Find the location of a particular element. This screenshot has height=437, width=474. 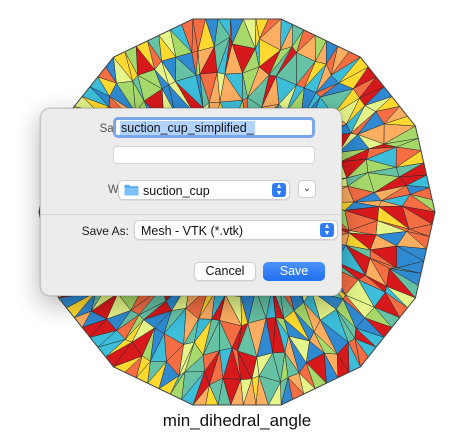

location-value: suction_cup is located at coordinates (176, 191).